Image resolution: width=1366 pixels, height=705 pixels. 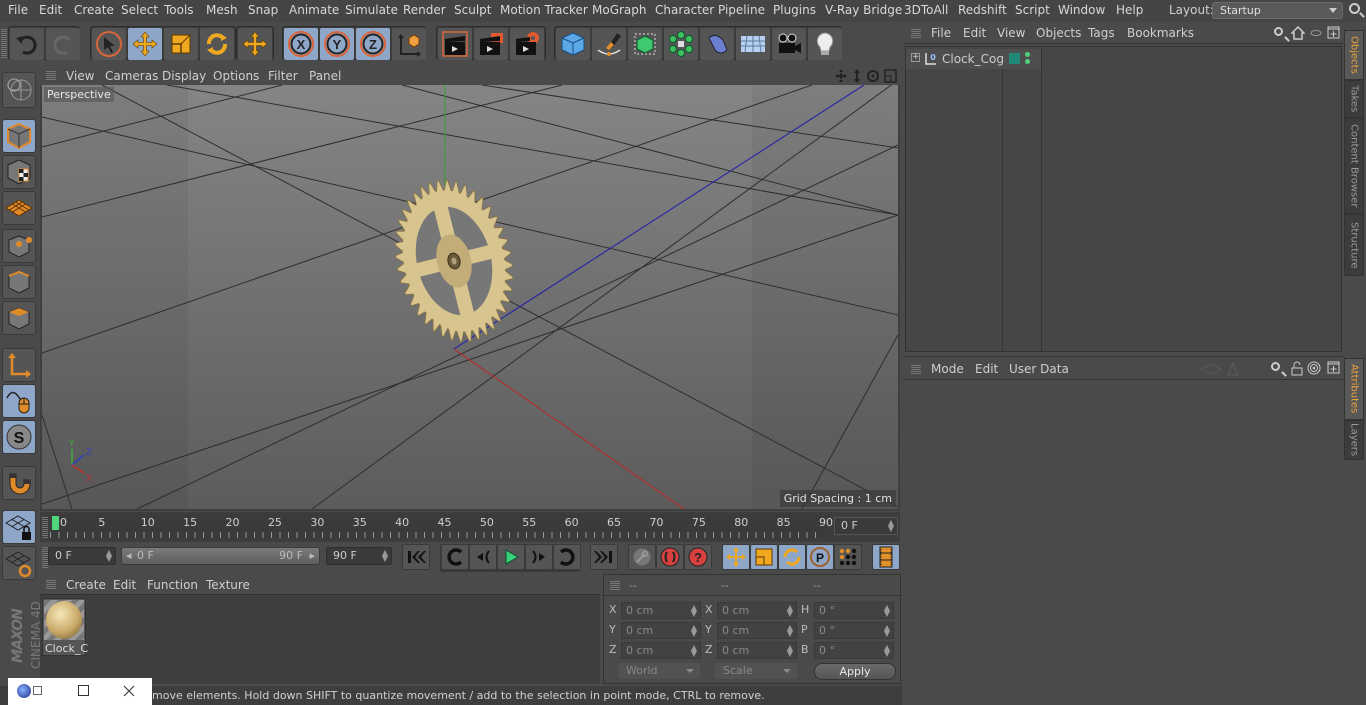 What do you see at coordinates (359, 556) in the screenshot?
I see `end-frame-field: 90 F ▲ ▼` at bounding box center [359, 556].